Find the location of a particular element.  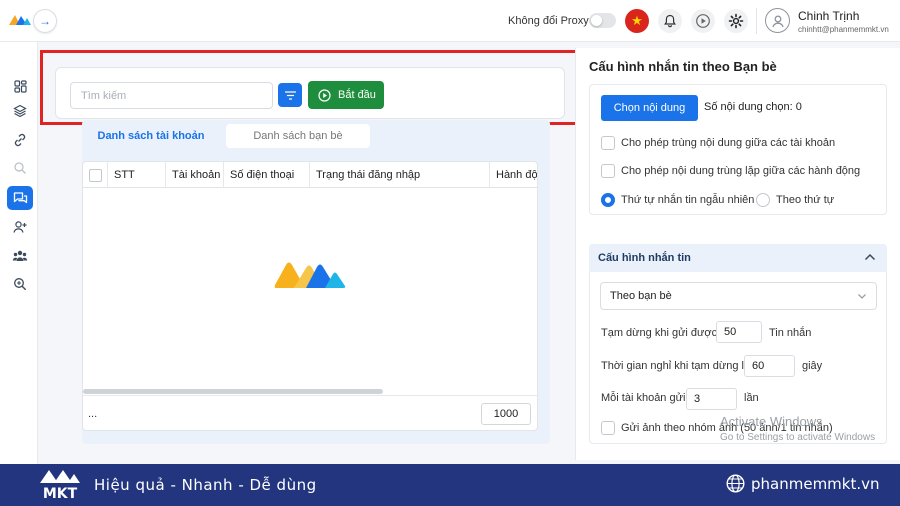

start-button: Bắt đầu is located at coordinates (346, 95).